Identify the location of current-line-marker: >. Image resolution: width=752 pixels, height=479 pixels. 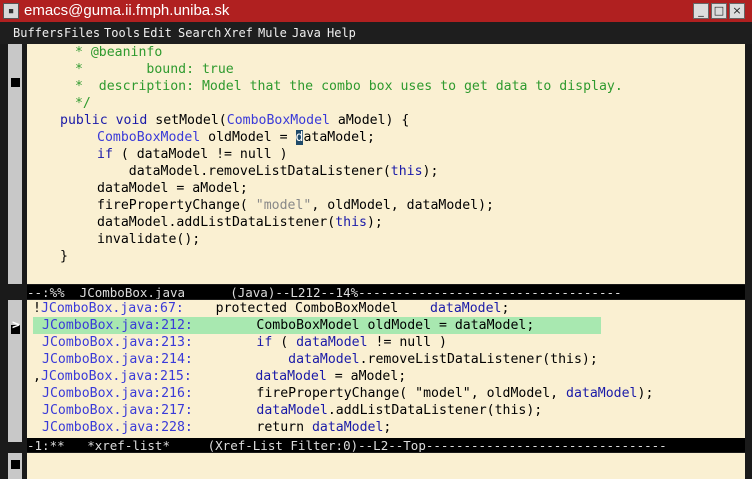
(16, 325).